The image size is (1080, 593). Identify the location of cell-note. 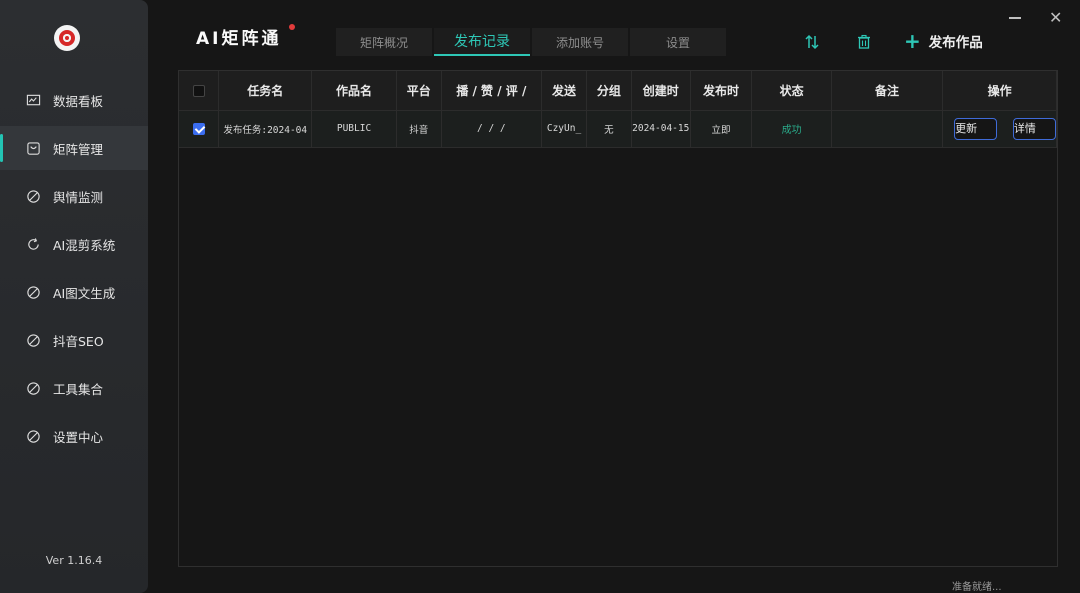
(887, 128).